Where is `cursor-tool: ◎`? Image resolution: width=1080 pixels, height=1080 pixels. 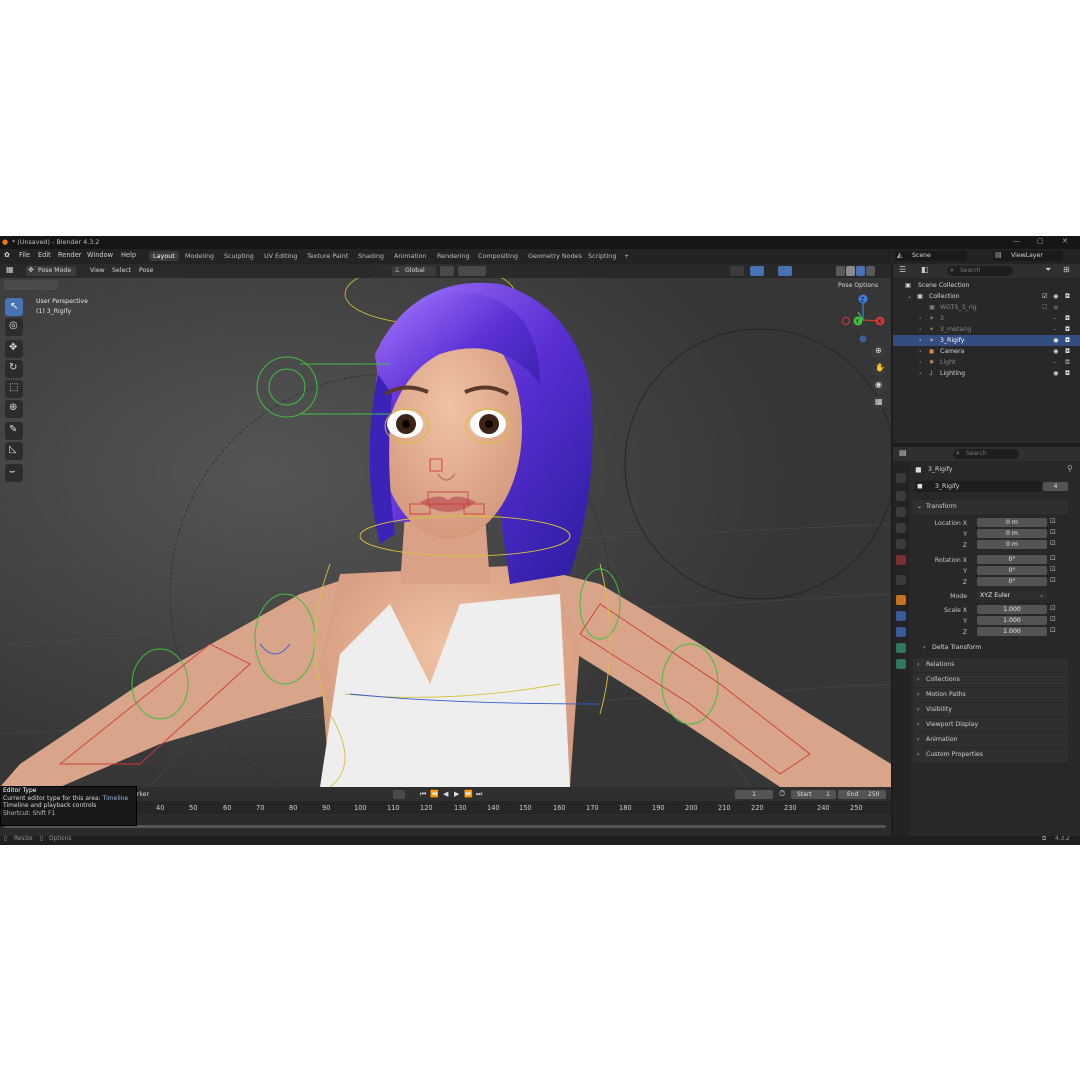
cursor-tool: ◎ is located at coordinates (14, 327).